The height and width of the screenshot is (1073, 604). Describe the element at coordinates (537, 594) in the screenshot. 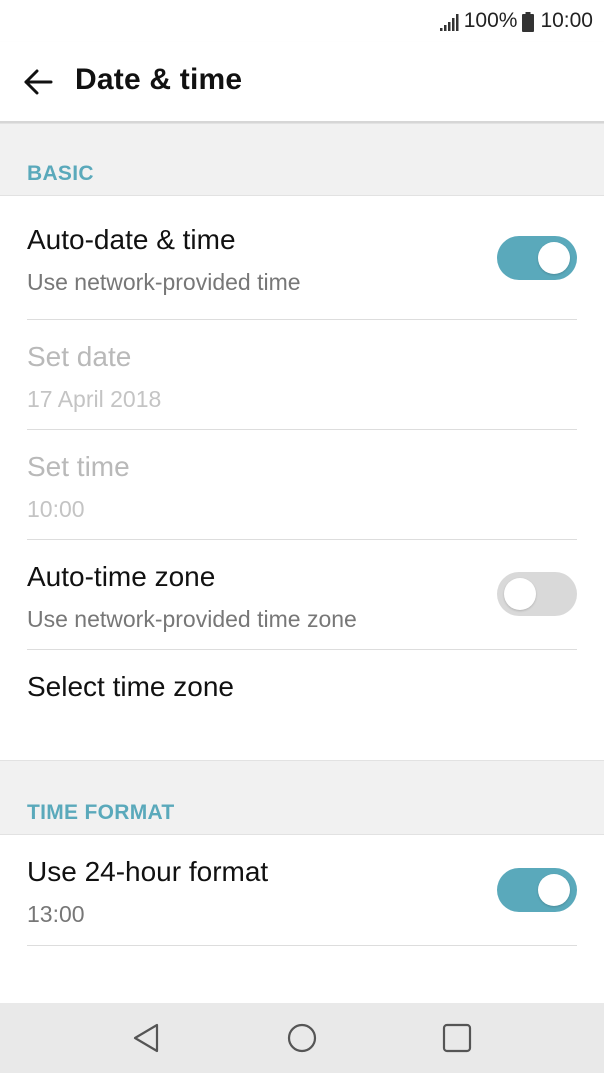

I see `auto-time-zone-switch` at that location.